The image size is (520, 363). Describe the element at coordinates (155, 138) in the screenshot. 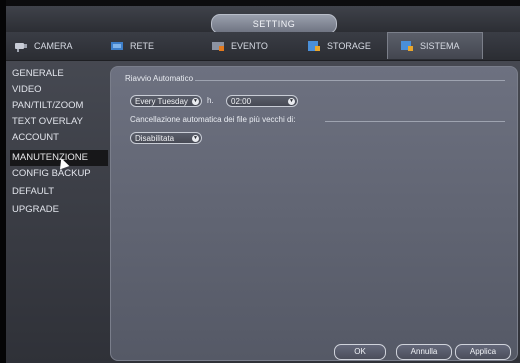

I see `delete-old-value: Disabilitata` at that location.